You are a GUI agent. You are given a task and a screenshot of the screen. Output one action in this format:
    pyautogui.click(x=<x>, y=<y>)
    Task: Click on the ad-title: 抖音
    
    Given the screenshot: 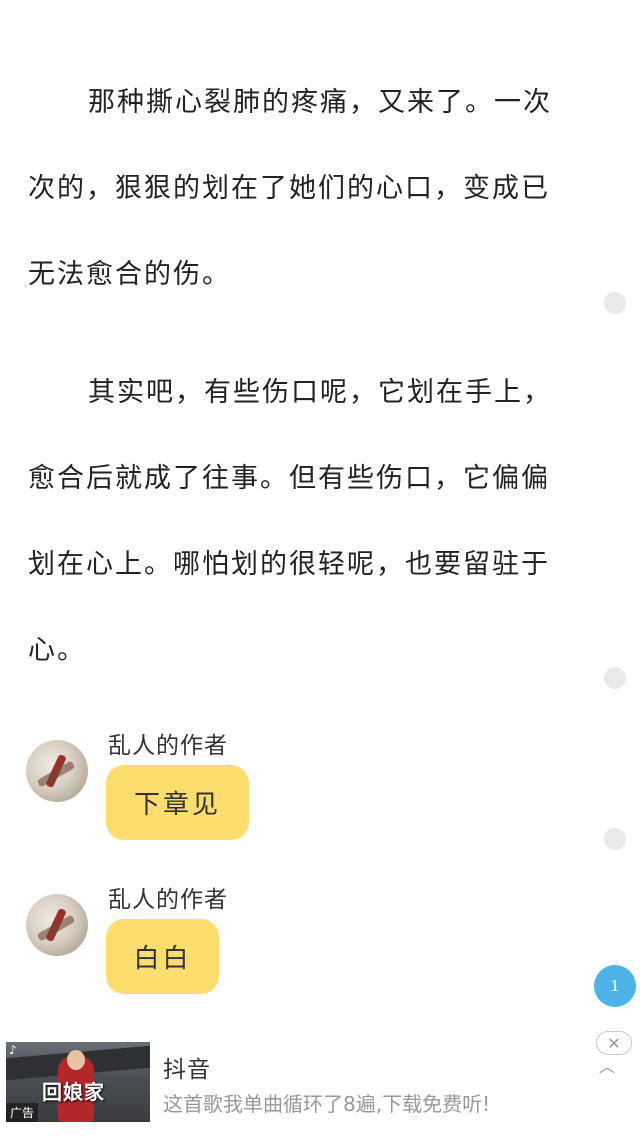 What is the action you would take?
    pyautogui.click(x=187, y=1067)
    